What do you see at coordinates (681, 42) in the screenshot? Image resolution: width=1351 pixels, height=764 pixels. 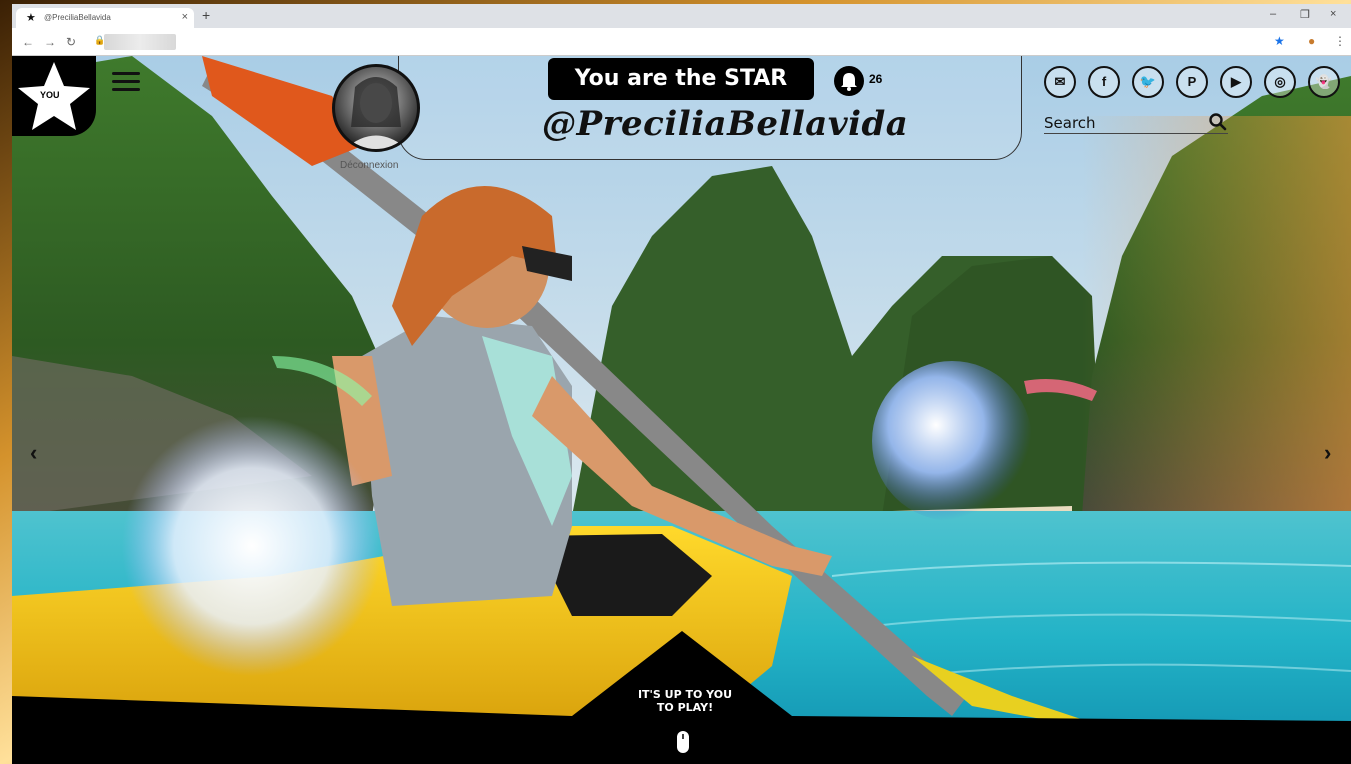 I see `address-bar: ← → ↻ 🔒 ★ ● ⋮` at bounding box center [681, 42].